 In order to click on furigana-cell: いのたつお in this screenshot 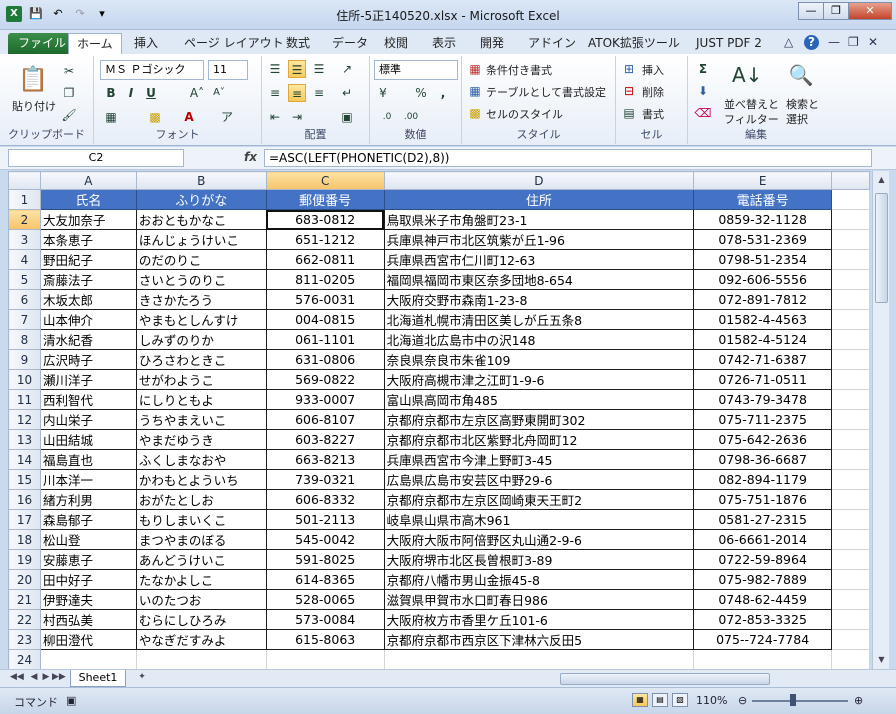, I will do `click(201, 599)`.